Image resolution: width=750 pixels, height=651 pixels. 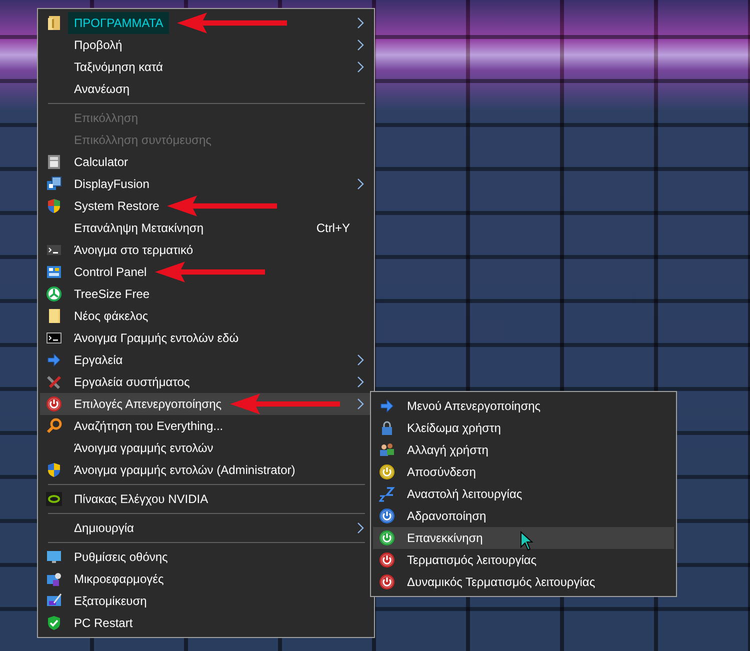 I want to click on menu-label: Εργαλεία συστήματος, so click(x=132, y=382).